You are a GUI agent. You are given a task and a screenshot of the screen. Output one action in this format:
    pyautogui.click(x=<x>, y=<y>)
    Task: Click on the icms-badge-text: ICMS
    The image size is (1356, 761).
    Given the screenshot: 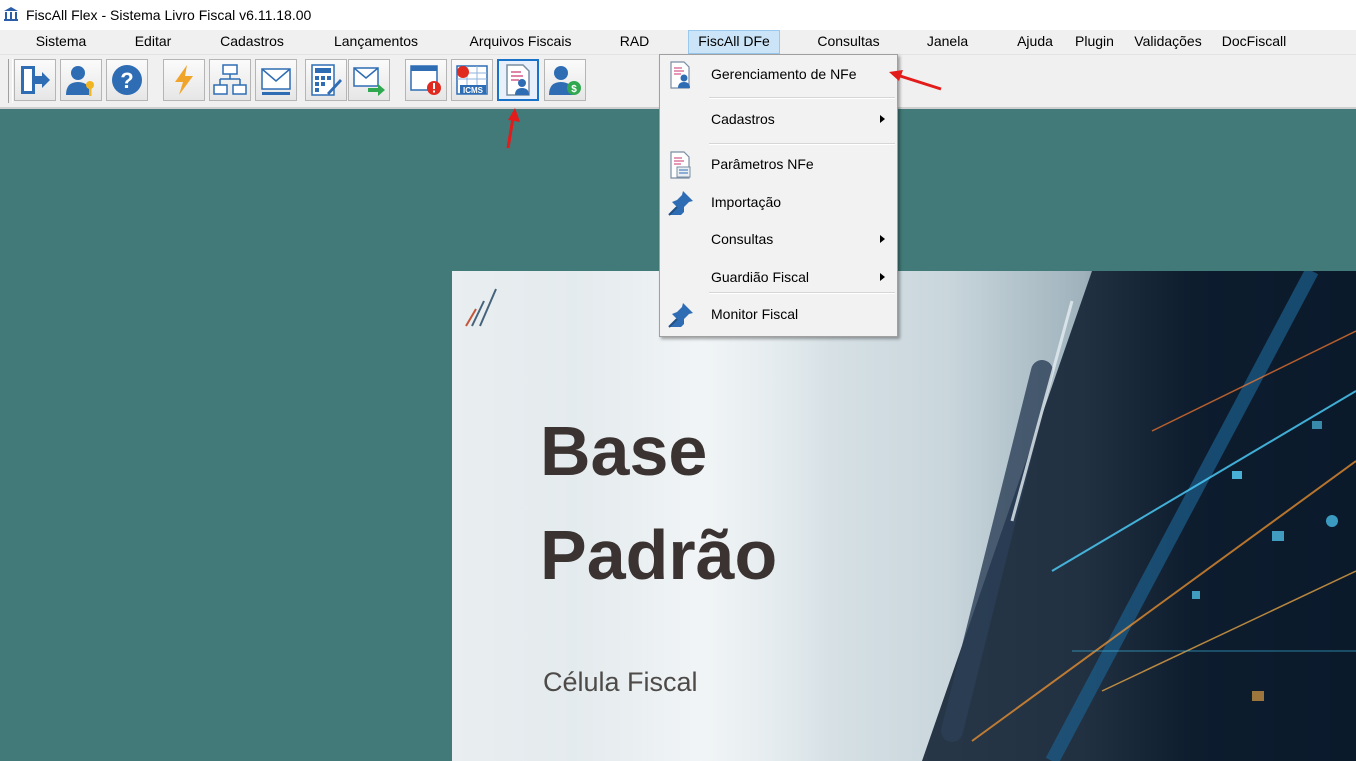 What is the action you would take?
    pyautogui.click(x=473, y=90)
    